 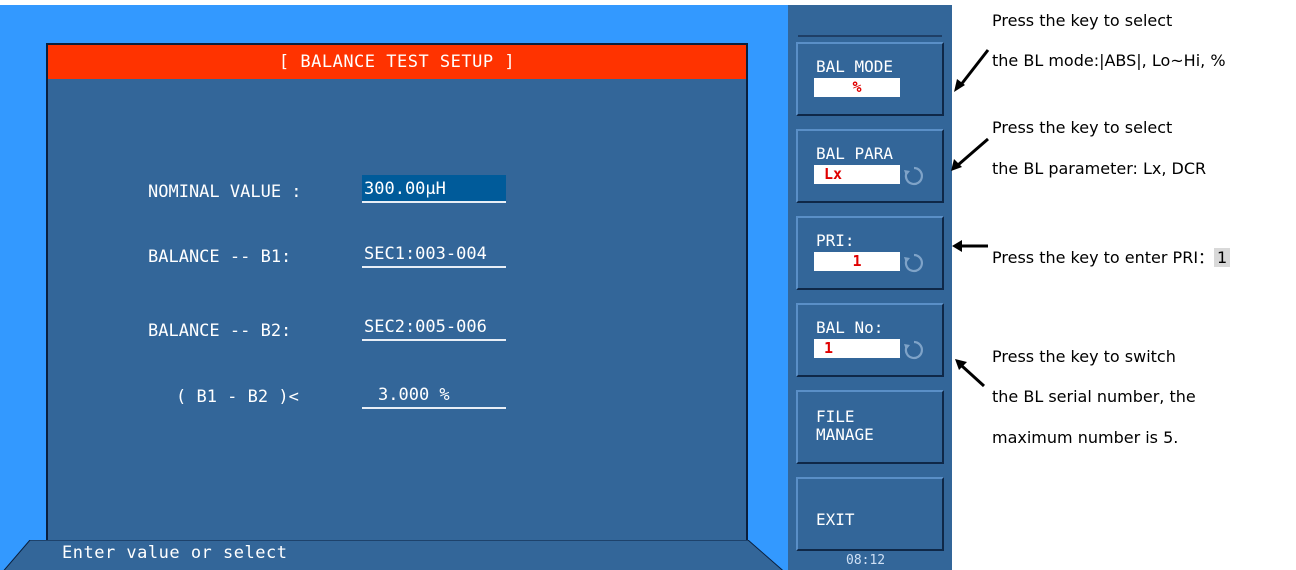 I want to click on balance-b2-field: SEC2:005-006, so click(x=434, y=327).